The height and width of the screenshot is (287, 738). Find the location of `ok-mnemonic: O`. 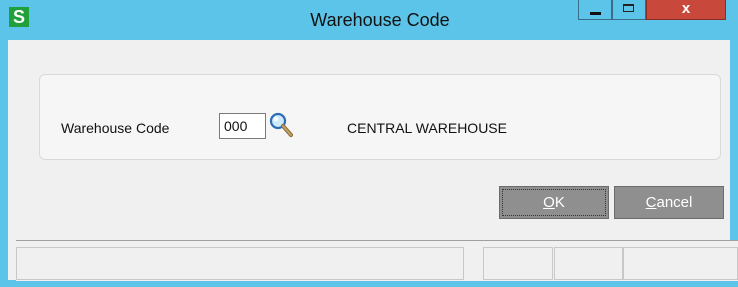

ok-mnemonic: O is located at coordinates (549, 202).